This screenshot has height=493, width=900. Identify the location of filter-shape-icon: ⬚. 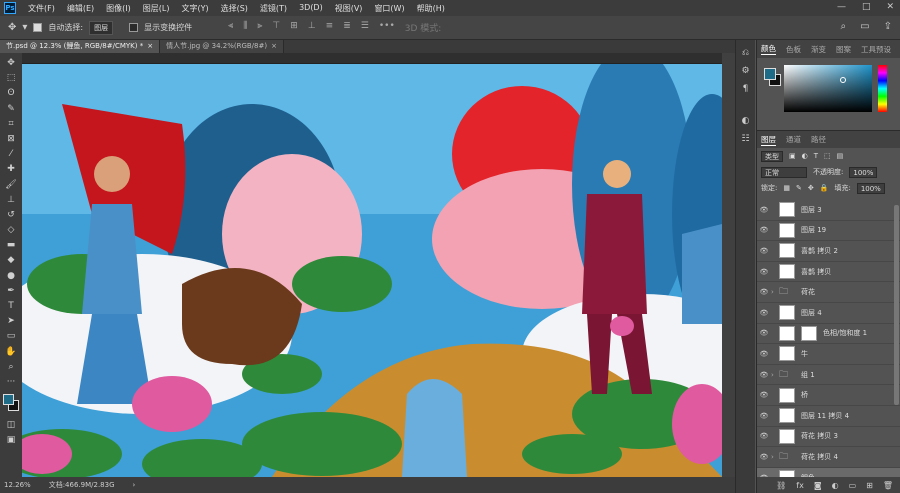
(827, 156).